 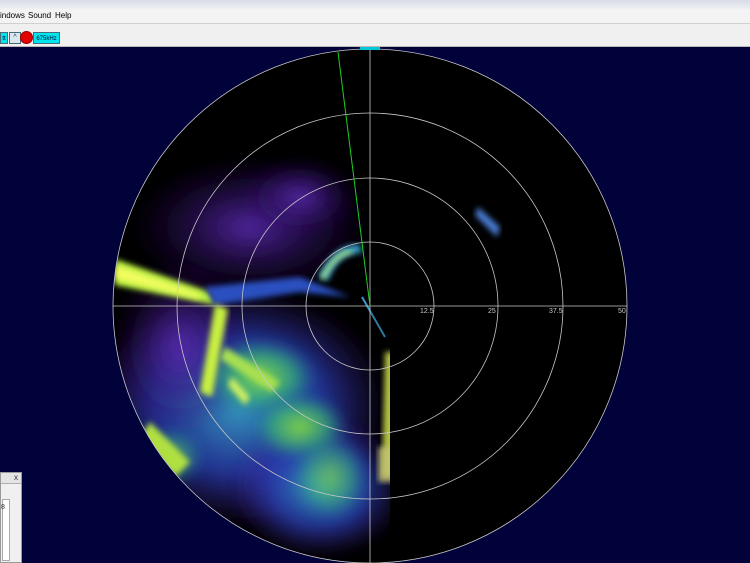 I want to click on range-label-25: 25, so click(x=492, y=311).